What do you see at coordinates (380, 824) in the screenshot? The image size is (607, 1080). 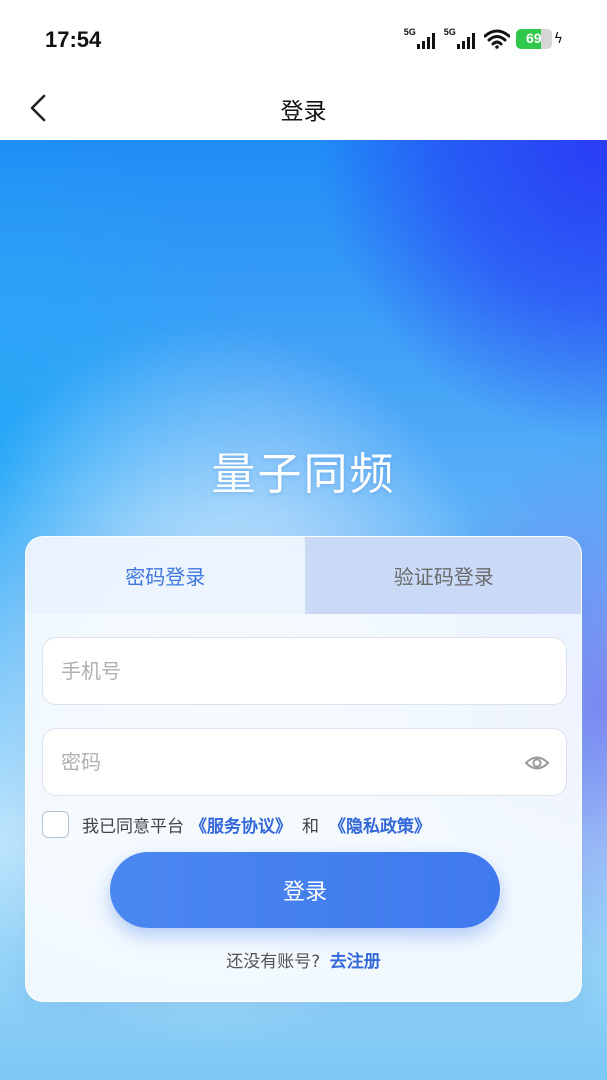 I see `privacy-policy-link: 《隐私政策》` at bounding box center [380, 824].